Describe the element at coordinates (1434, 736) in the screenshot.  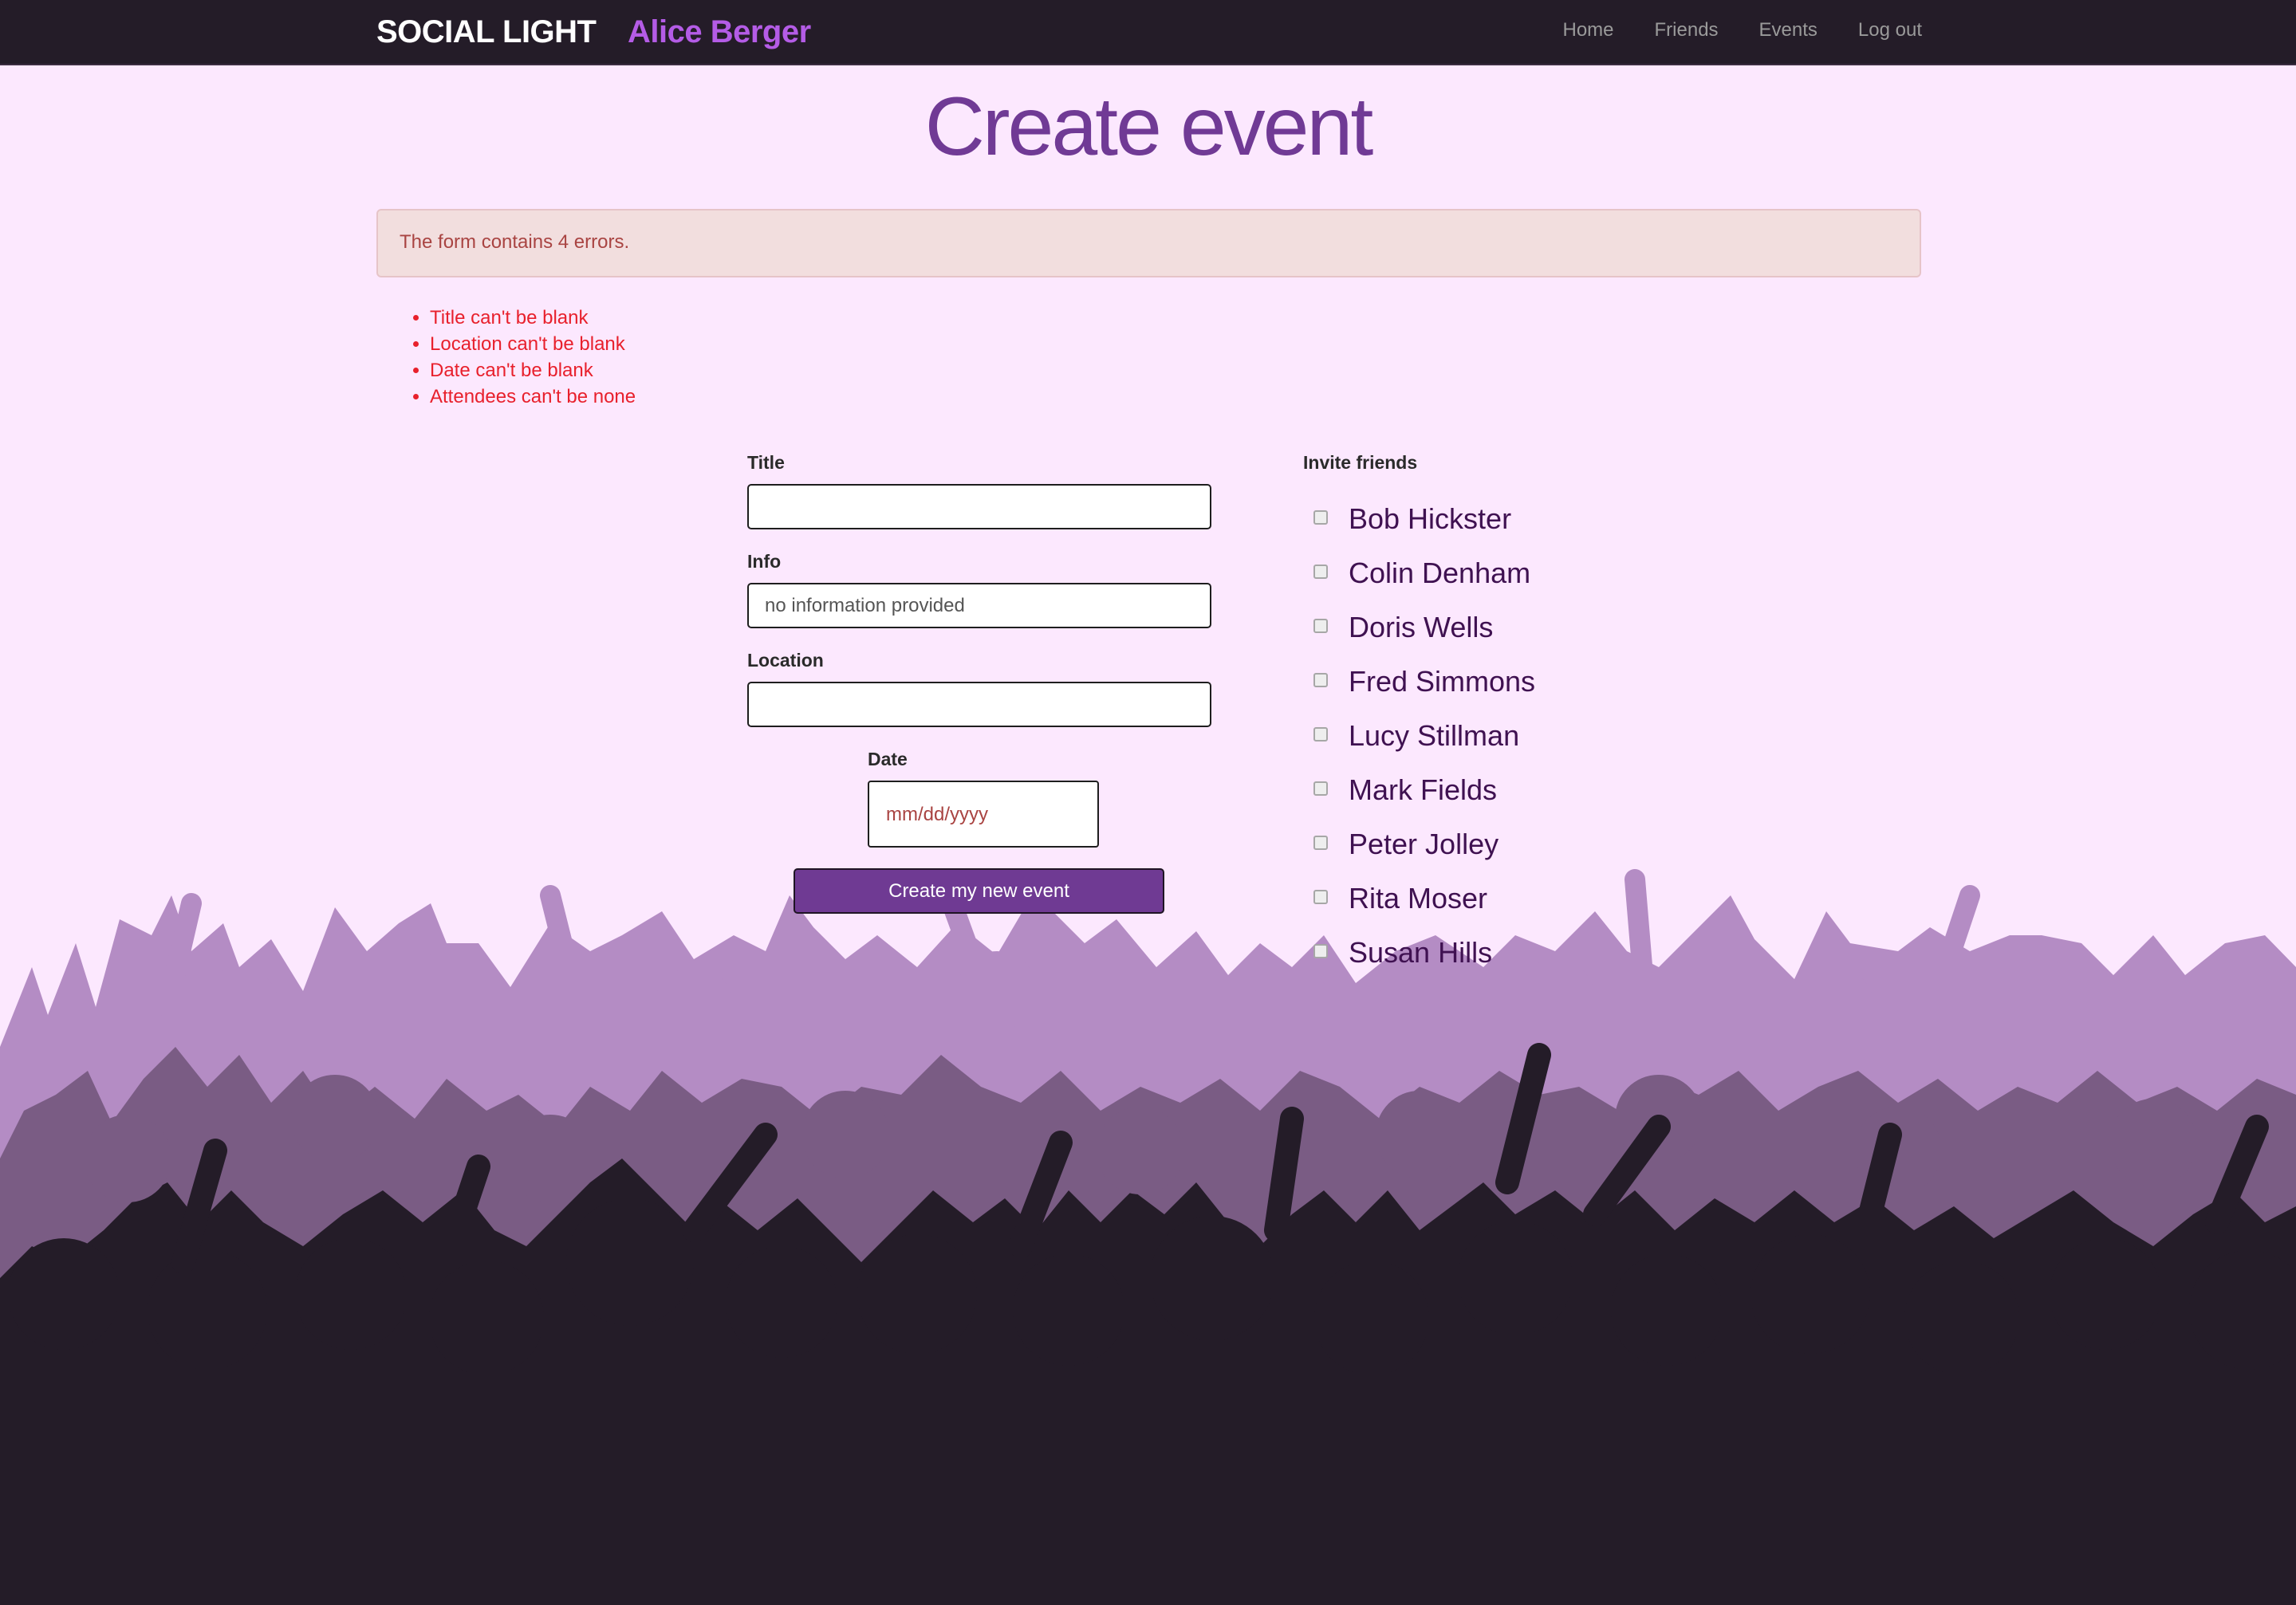
I see `friend-name: Lucy Stillman` at that location.